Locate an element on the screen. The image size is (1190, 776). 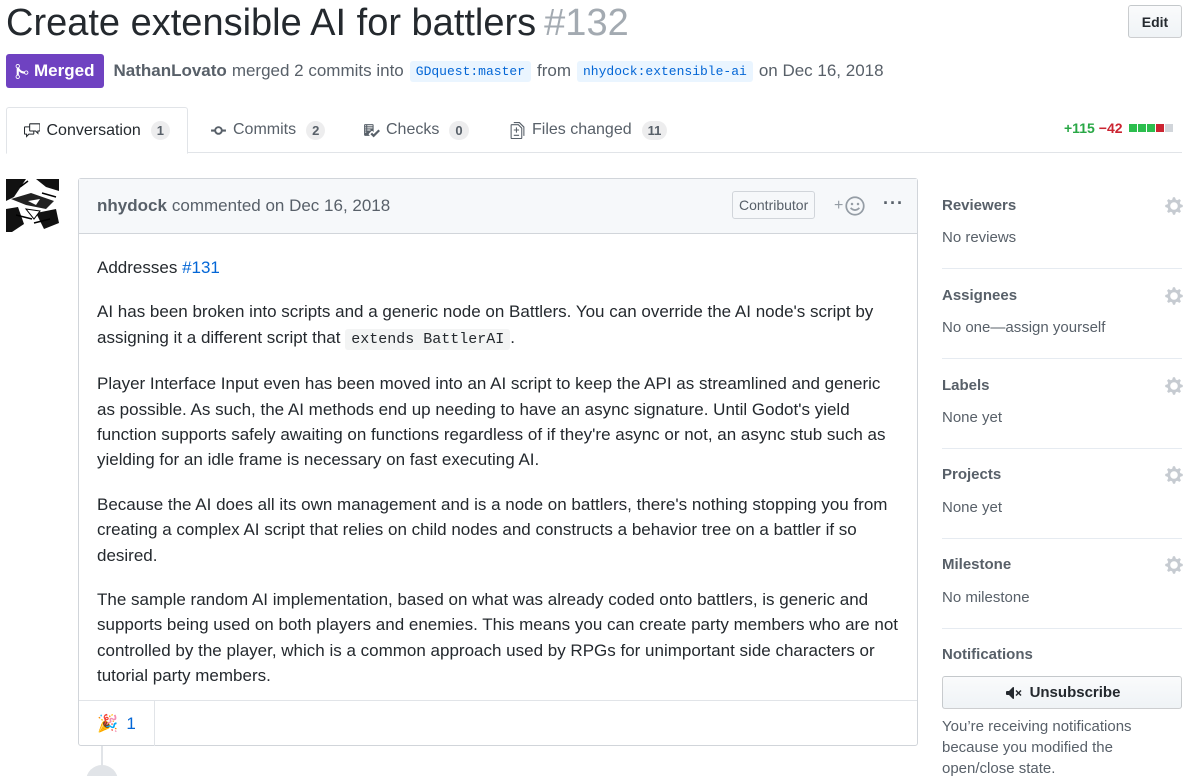
sidebar-assignees: Assignees No one—assign yourself is located at coordinates (1063, 314).